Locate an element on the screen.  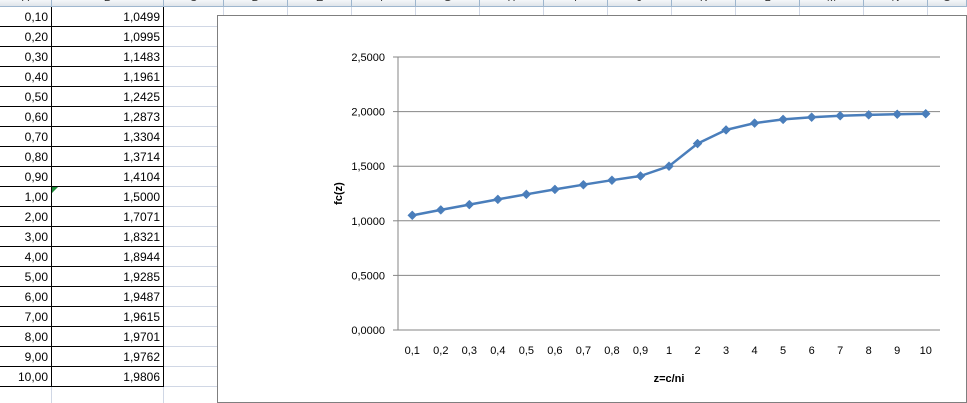
cell-z-value: 2,00 is located at coordinates (26, 217).